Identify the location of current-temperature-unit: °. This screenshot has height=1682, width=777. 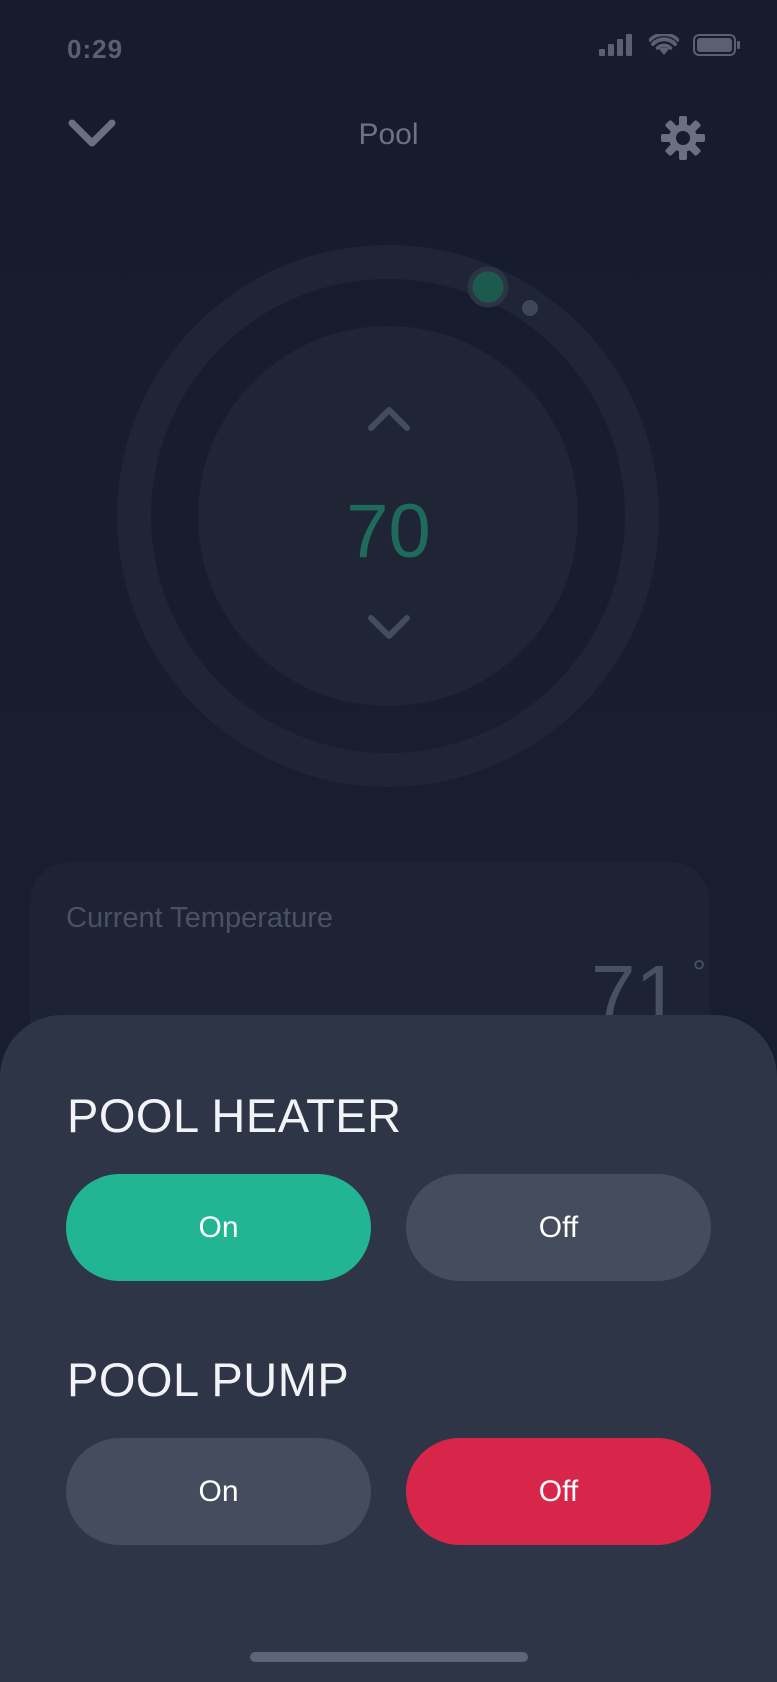
(699, 973).